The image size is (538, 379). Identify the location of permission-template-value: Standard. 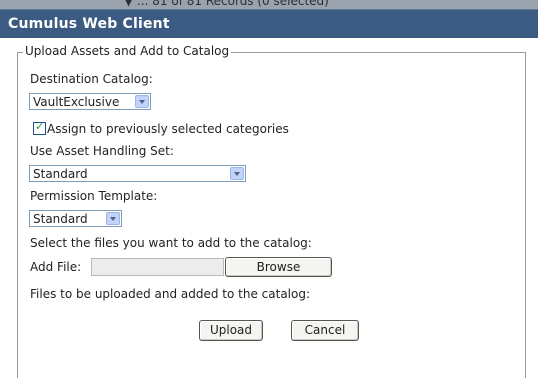
(60, 219).